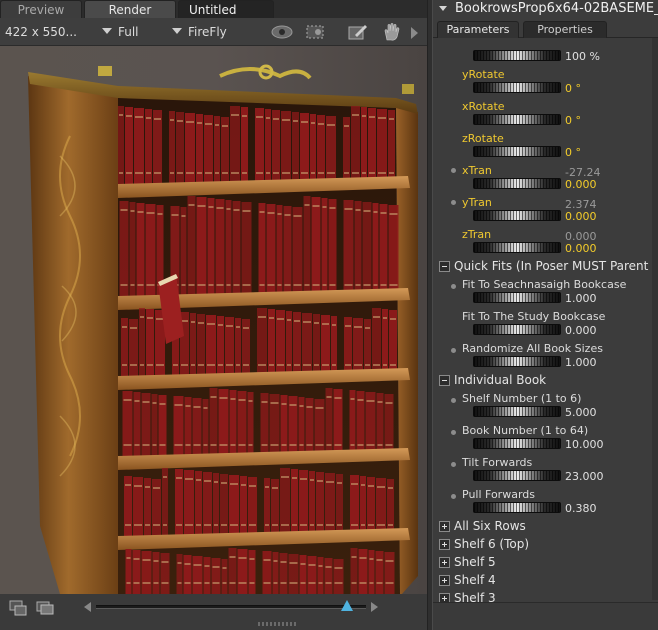 This screenshot has height=630, width=658. What do you see at coordinates (475, 580) in the screenshot?
I see `section-title: Shelf 4` at bounding box center [475, 580].